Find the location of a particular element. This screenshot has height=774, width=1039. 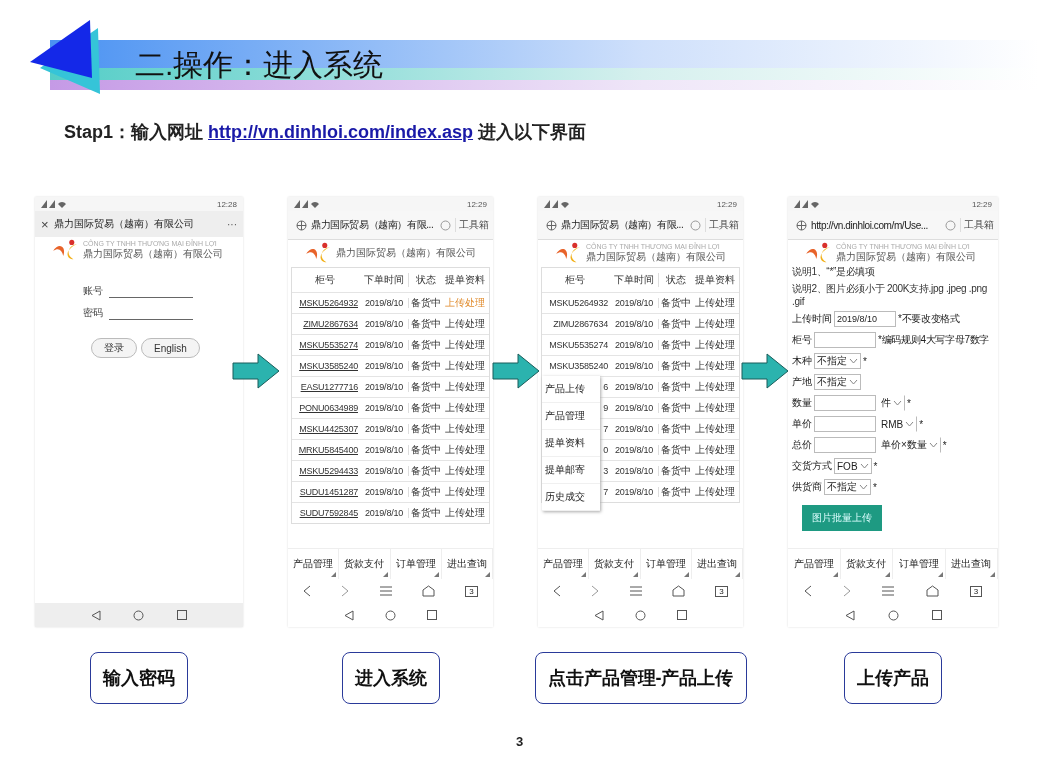

container-link: MSKU3585240 is located at coordinates (328, 366).